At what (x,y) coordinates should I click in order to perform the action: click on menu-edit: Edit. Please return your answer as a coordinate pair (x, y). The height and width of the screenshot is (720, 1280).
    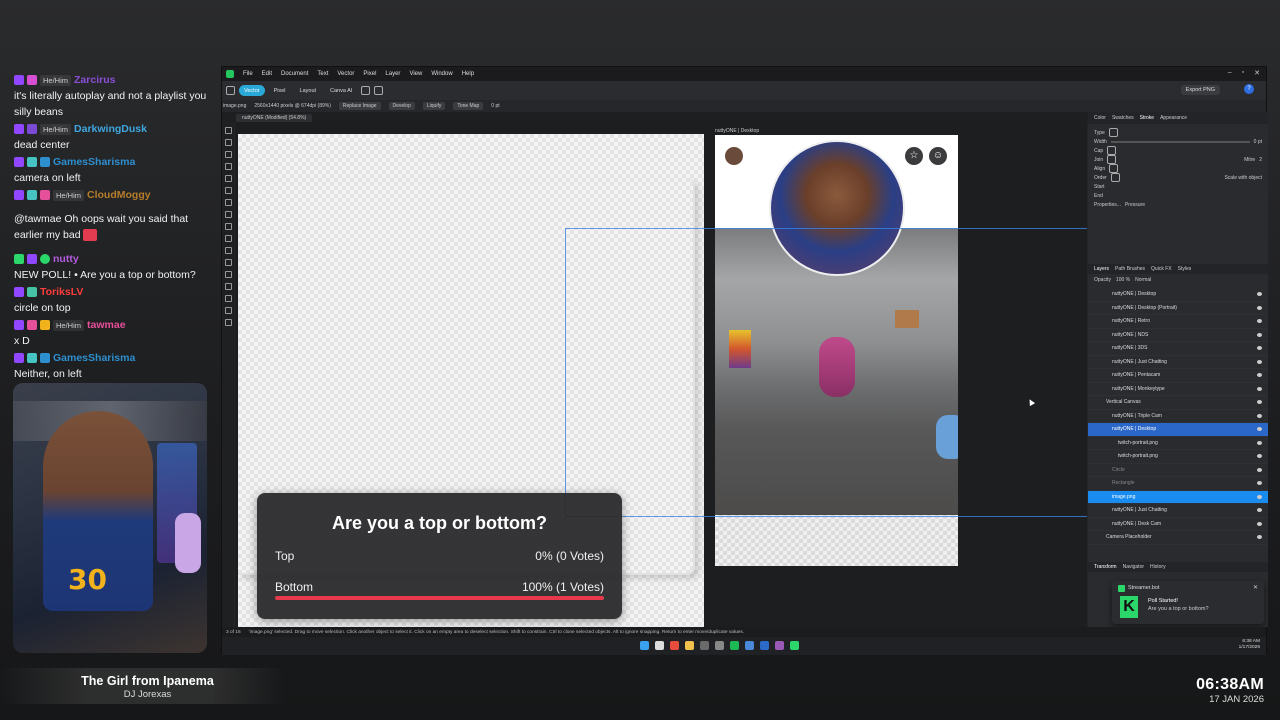
    Looking at the image, I should click on (267, 74).